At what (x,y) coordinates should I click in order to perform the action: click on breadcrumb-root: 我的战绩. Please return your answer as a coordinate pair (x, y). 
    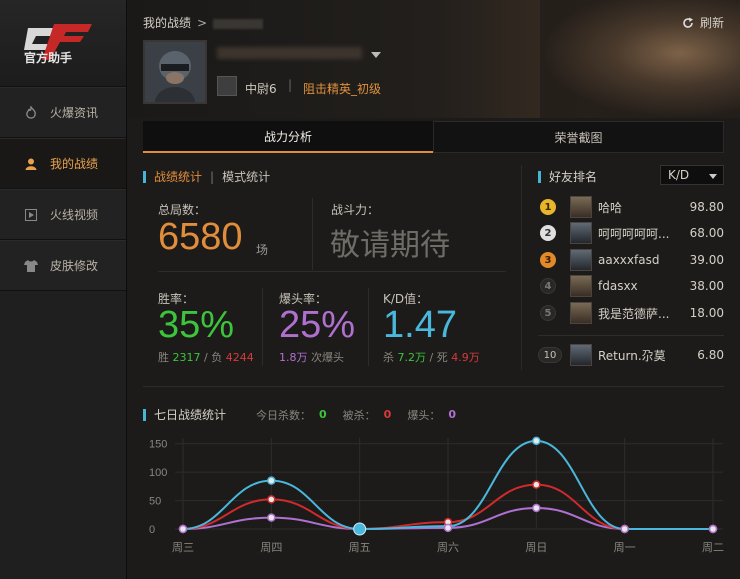
    Looking at the image, I should click on (167, 23).